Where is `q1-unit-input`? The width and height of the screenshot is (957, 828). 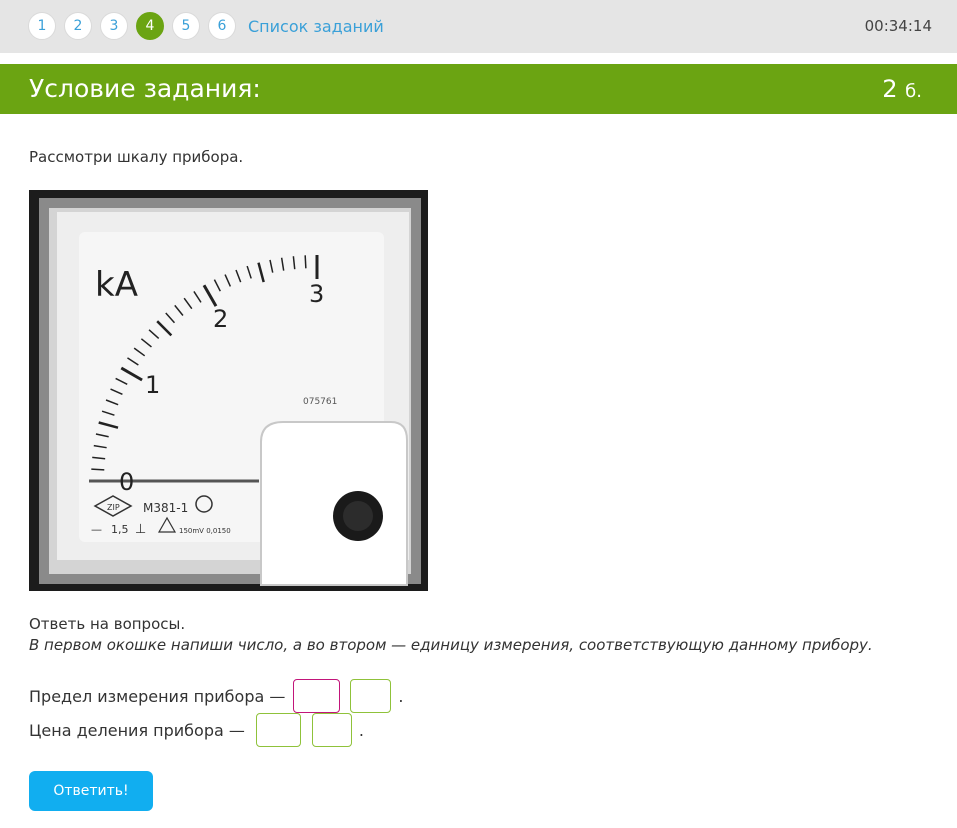
q1-unit-input is located at coordinates (371, 696).